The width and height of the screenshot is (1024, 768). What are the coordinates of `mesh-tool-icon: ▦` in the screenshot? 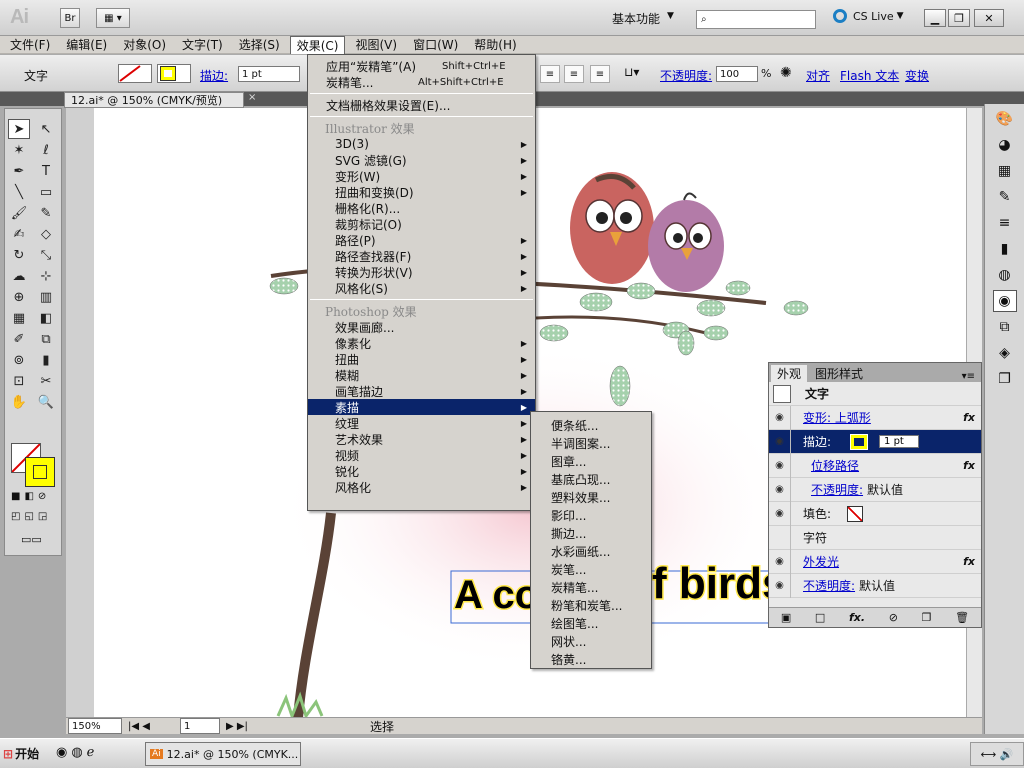 It's located at (19, 318).